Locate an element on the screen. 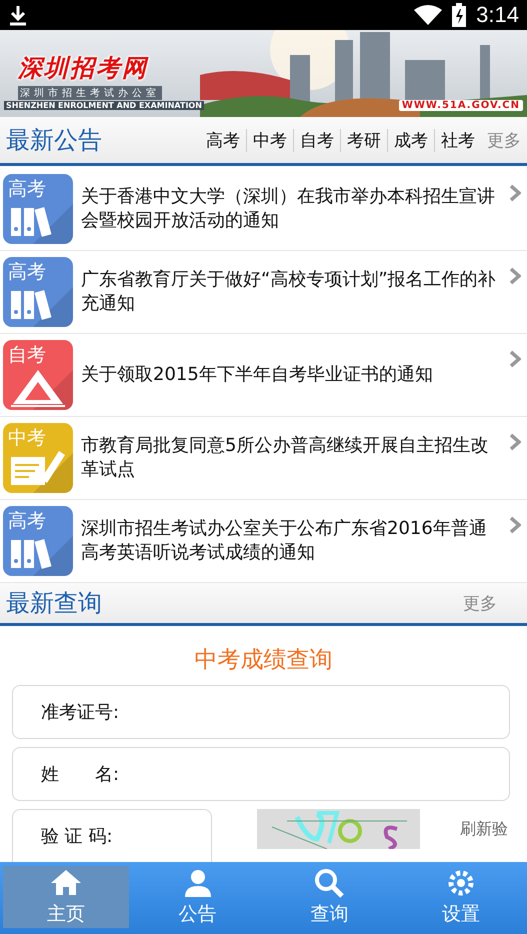 Image resolution: width=527 pixels, height=934 pixels. category-link: 社考 is located at coordinates (457, 140).